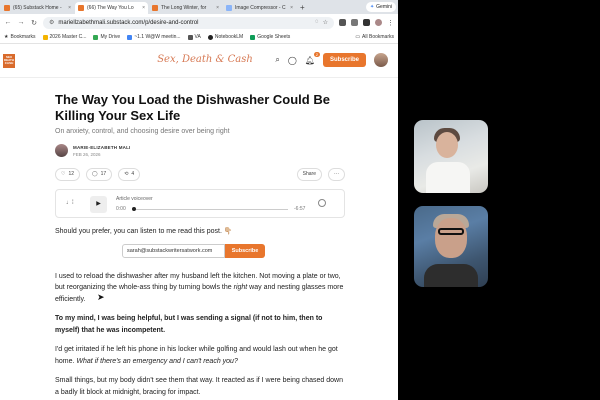 Image resolution: width=600 pixels, height=400 pixels. I want to click on audio-player: ♩⁞ ▶ Article voiceover 0:00 -6:57, so click(200, 203).